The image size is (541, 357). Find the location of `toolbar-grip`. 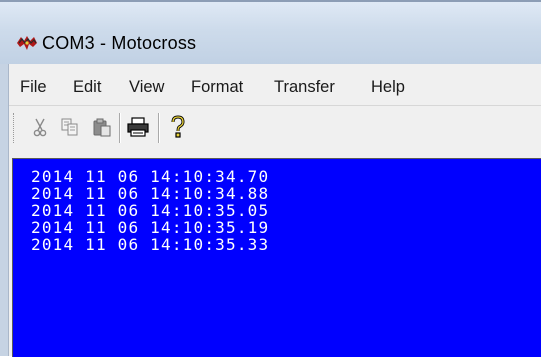

toolbar-grip is located at coordinates (14, 128).